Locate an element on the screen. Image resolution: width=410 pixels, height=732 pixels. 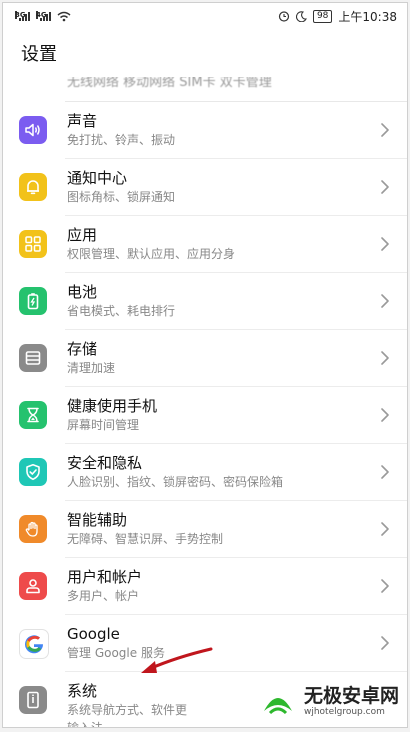
settings-item-subtitle: 人脸识别、指纹、锁屏密码、密码保险箱 is located at coordinates (175, 482).